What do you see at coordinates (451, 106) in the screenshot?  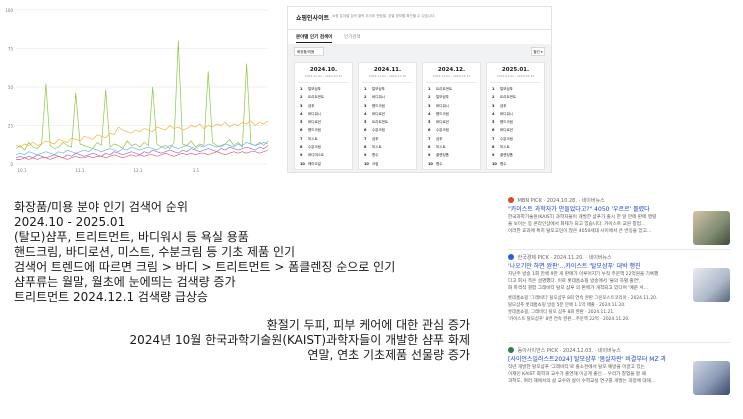 I see `keyword-rank-item: 3 바디워시` at bounding box center [451, 106].